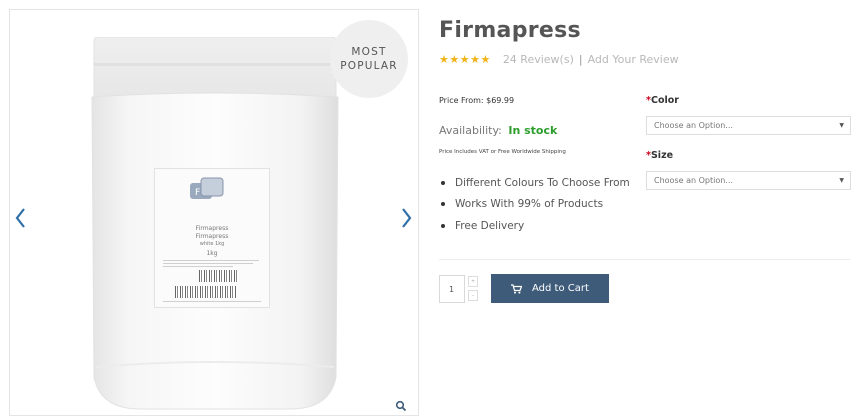 This screenshot has height=418, width=864. I want to click on feature-item: Free Delivery, so click(535, 226).